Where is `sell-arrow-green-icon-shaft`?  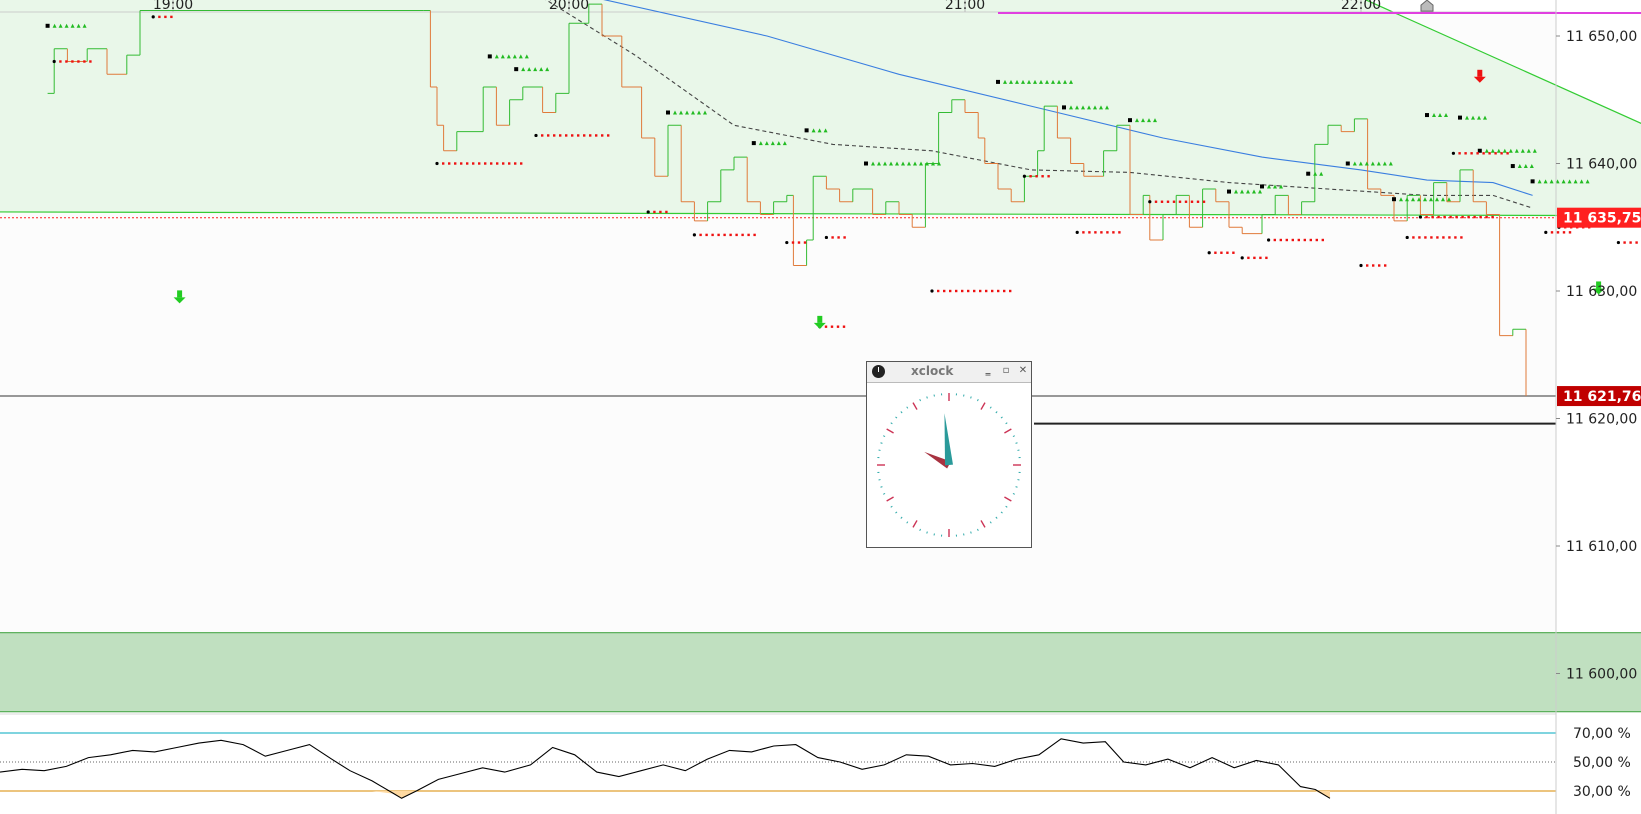 sell-arrow-green-icon-shaft is located at coordinates (820, 319).